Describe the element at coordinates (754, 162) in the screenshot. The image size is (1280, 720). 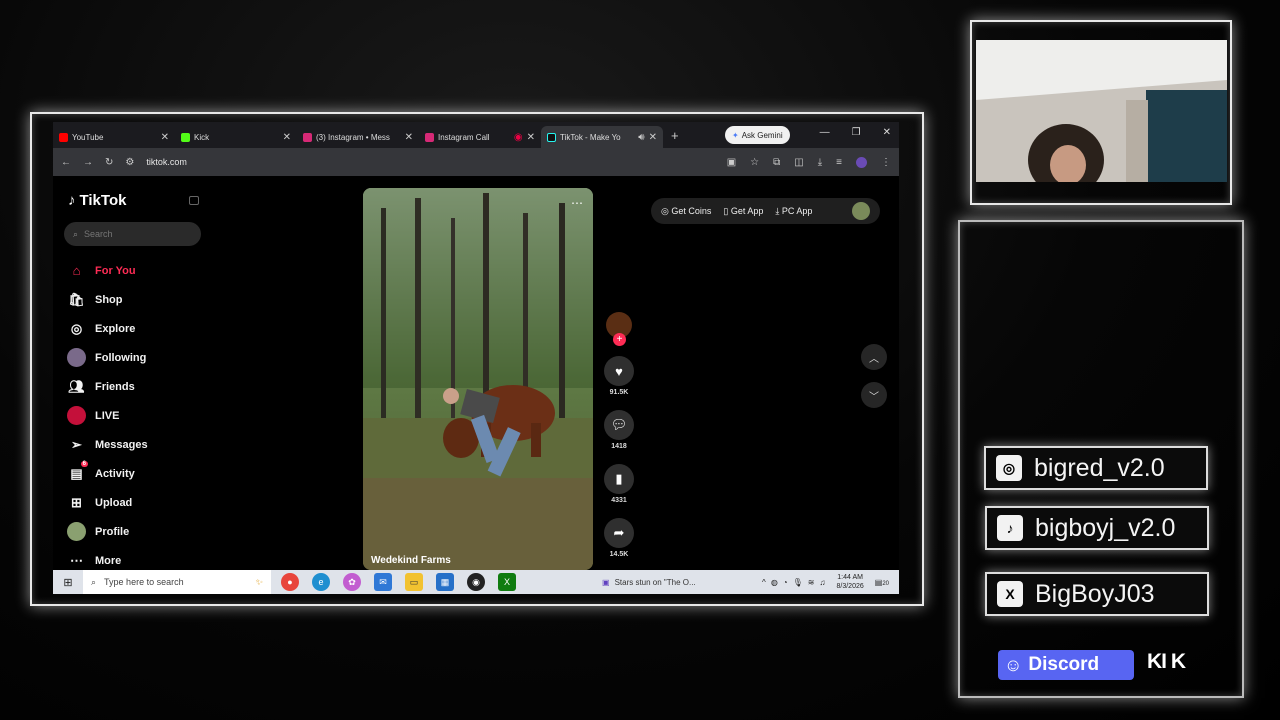
I see `bookmark-star-icon: ☆` at that location.